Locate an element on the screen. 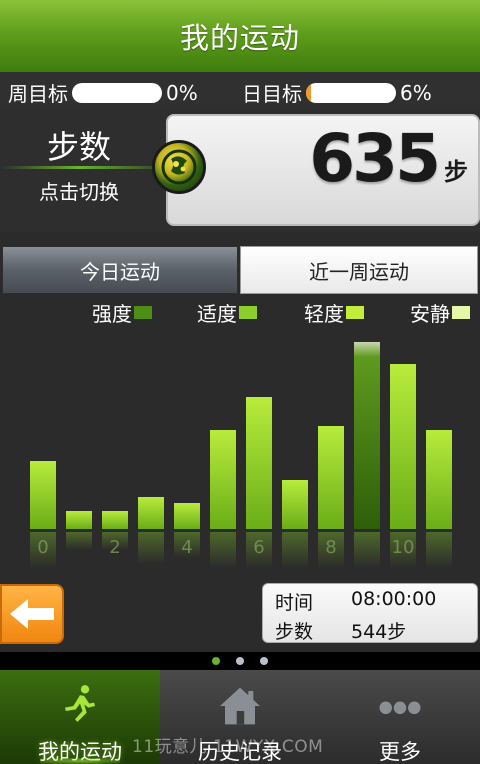  runner-icon is located at coordinates (80, 706).